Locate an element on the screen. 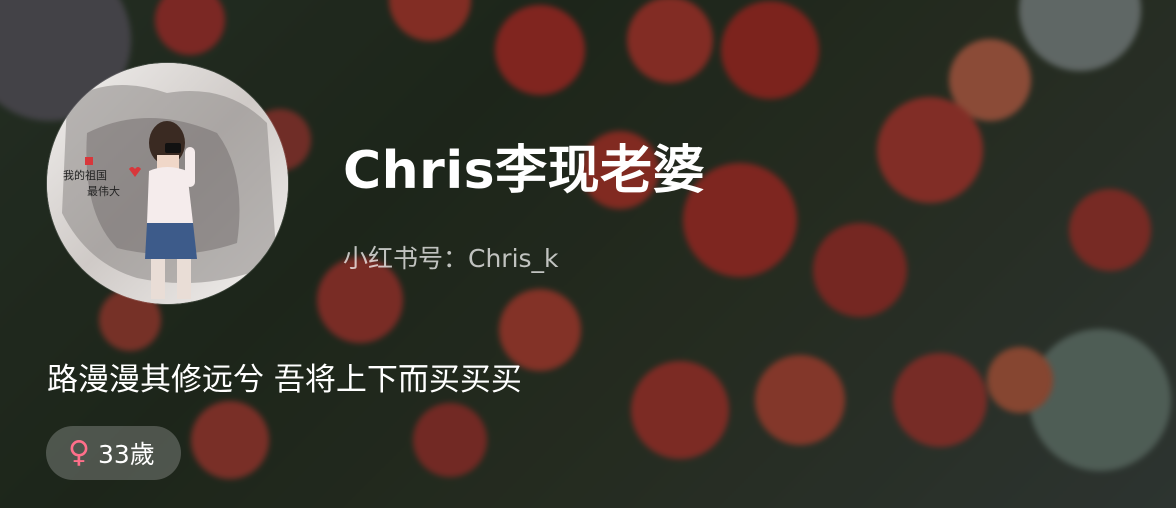 Image resolution: width=1176 pixels, height=508 pixels. avatar: 我的祖国 最伟大 is located at coordinates (167, 183).